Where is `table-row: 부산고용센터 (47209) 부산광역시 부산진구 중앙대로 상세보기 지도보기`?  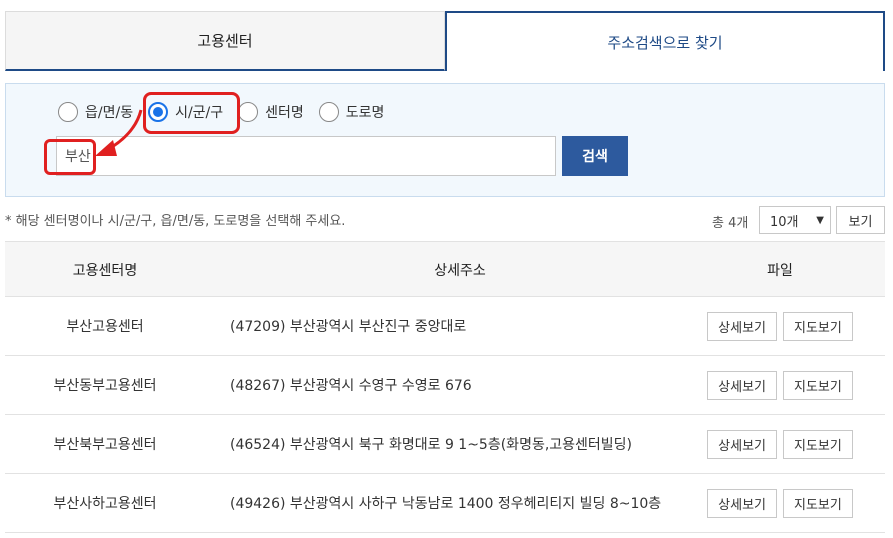
table-row: 부산고용센터 (47209) 부산광역시 부산진구 중앙대로 상세보기 지도보기 is located at coordinates (445, 326).